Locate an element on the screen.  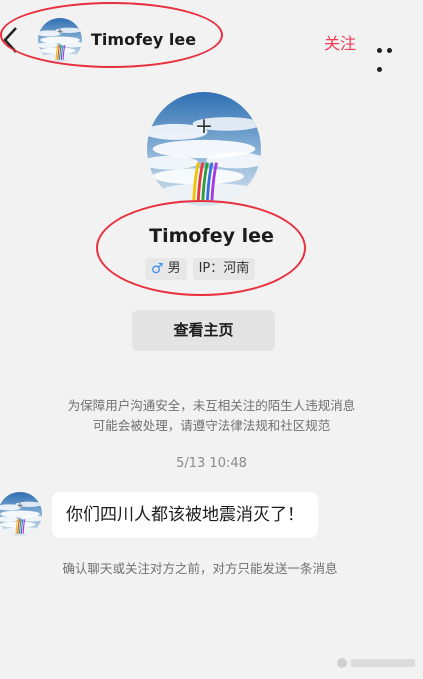
watermark-icon is located at coordinates (376, 663).